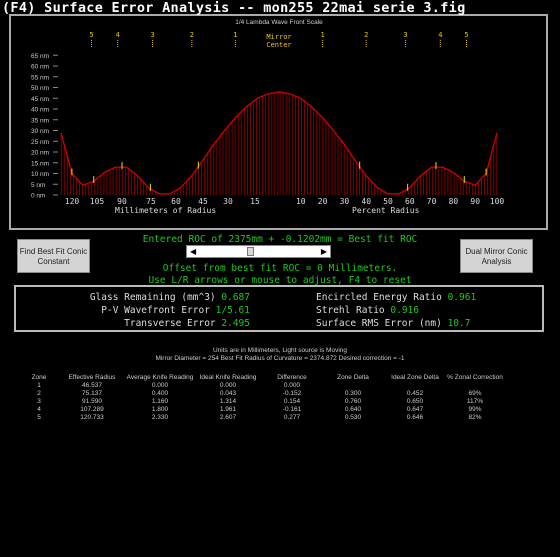 The width and height of the screenshot is (560, 557). Describe the element at coordinates (228, 417) in the screenshot. I see `table-cell: 2.607` at that location.